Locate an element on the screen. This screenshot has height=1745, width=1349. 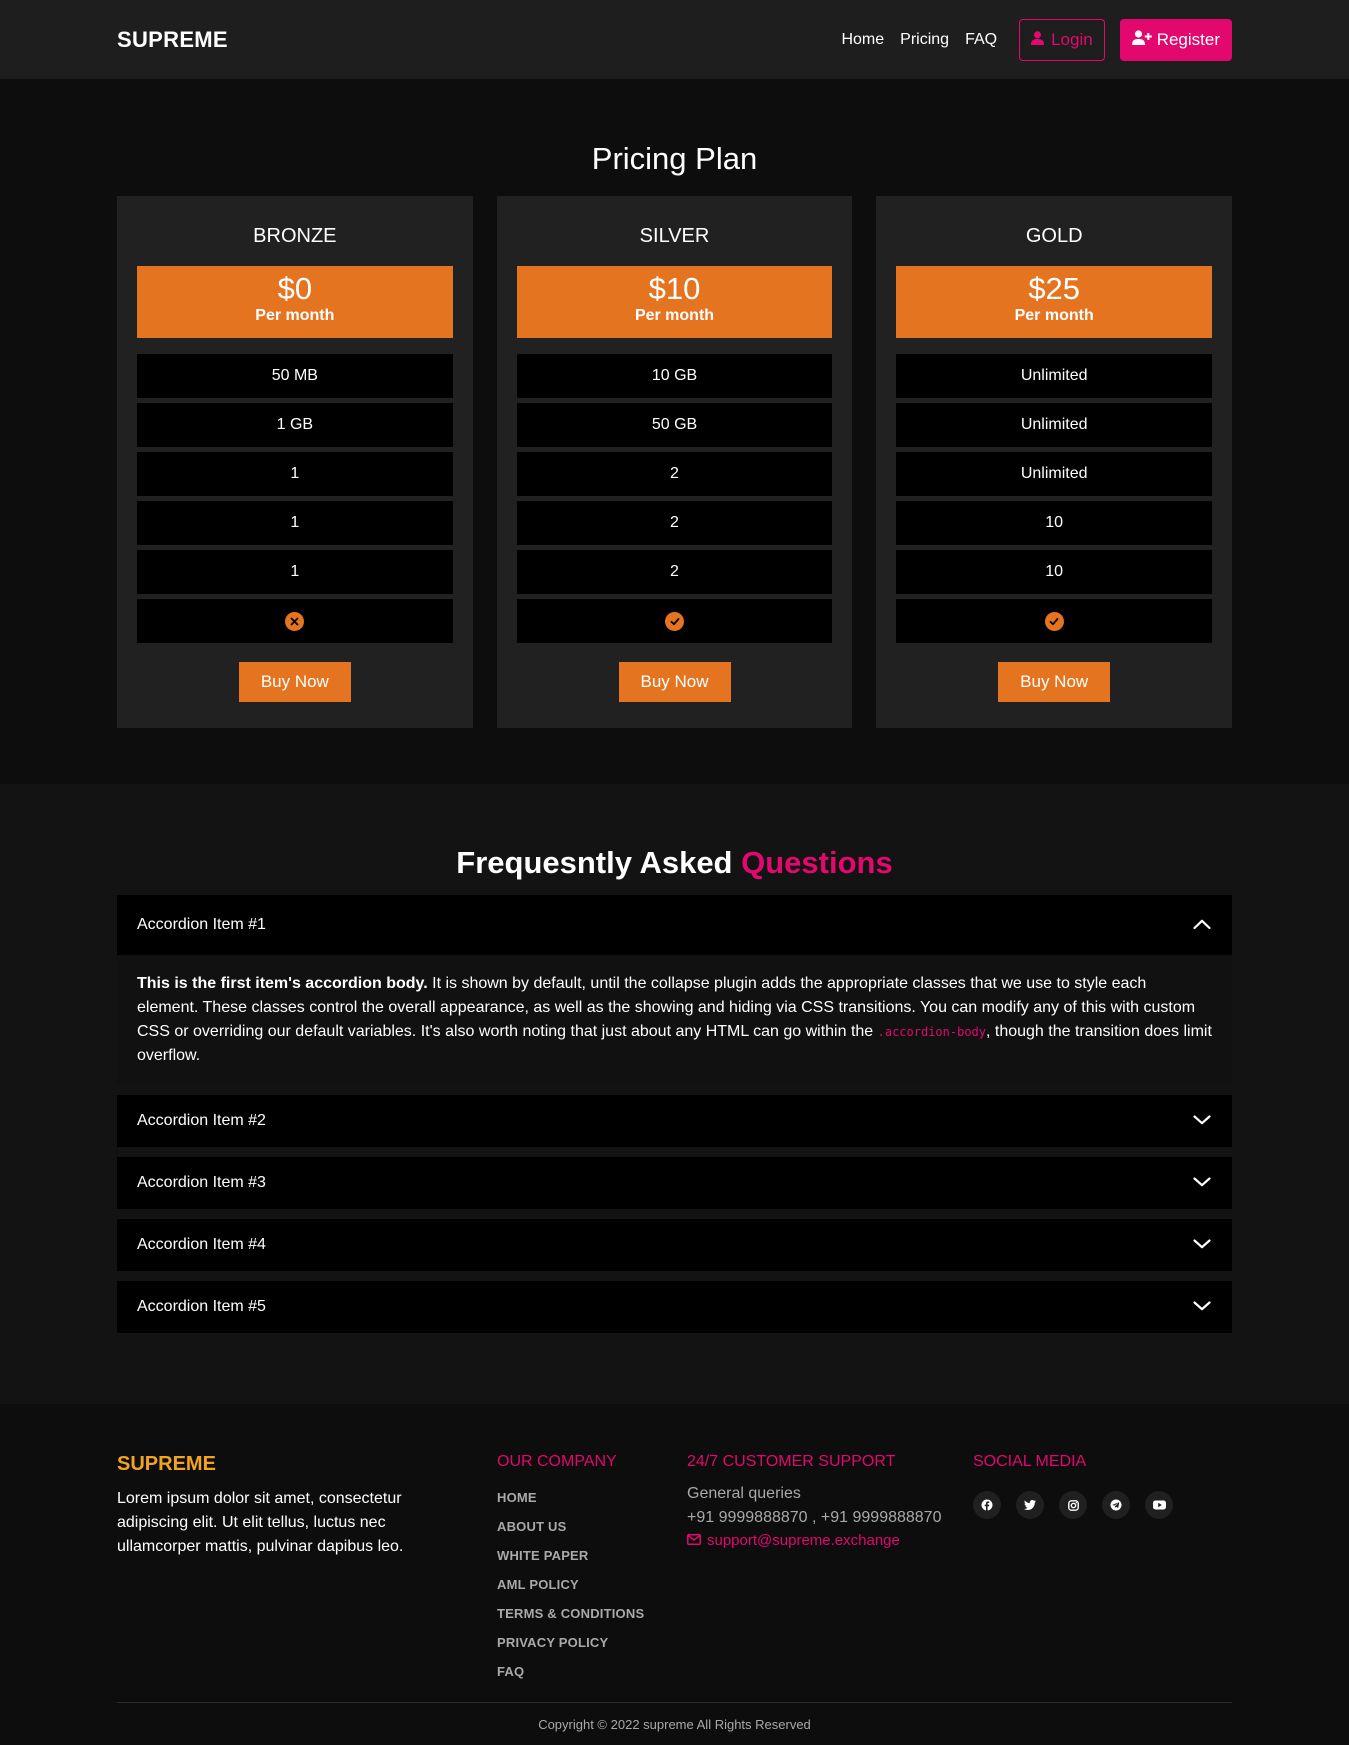
nav-menu: Home Pricing FAQ Login Register is located at coordinates (1036, 39).